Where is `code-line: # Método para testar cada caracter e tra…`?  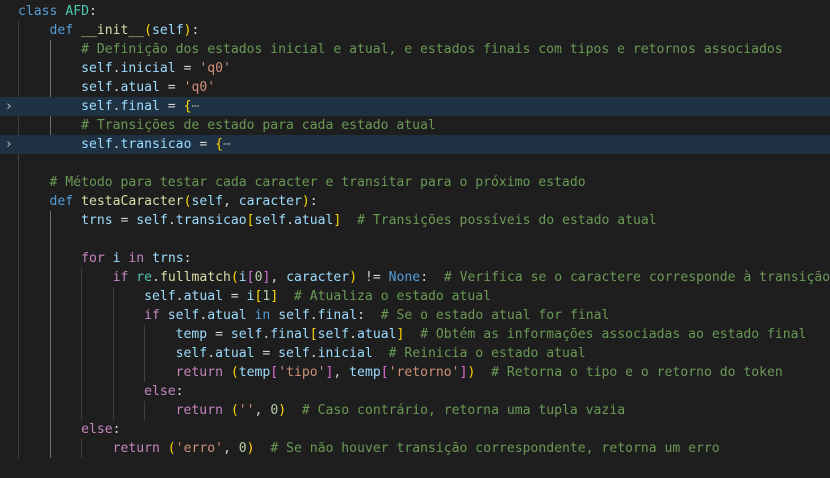 code-line: # Método para testar cada caracter e tra… is located at coordinates (415, 182).